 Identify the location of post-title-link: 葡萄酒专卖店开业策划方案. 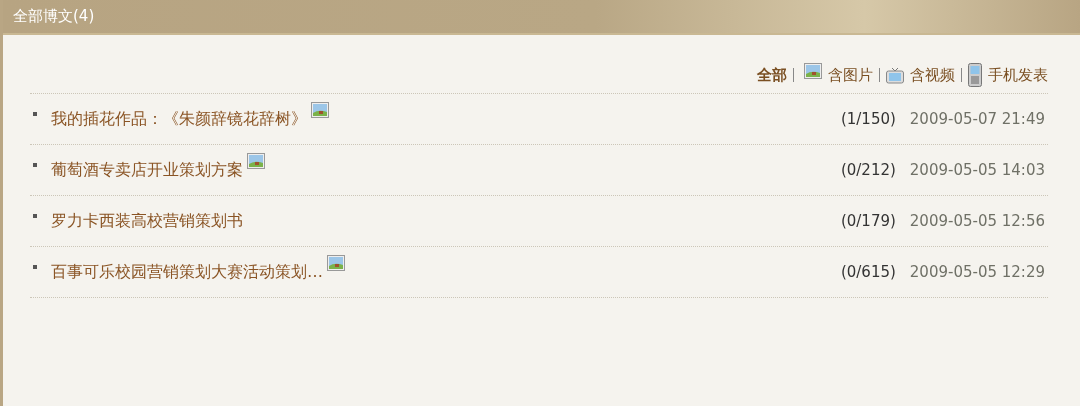
(147, 170).